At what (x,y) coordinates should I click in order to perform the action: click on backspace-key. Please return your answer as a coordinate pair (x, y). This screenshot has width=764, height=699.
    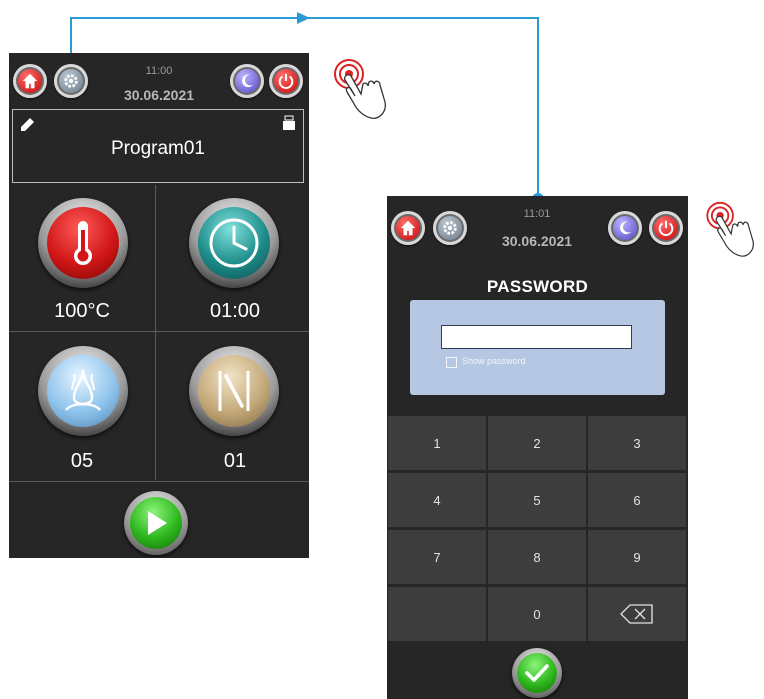
    Looking at the image, I should click on (637, 614).